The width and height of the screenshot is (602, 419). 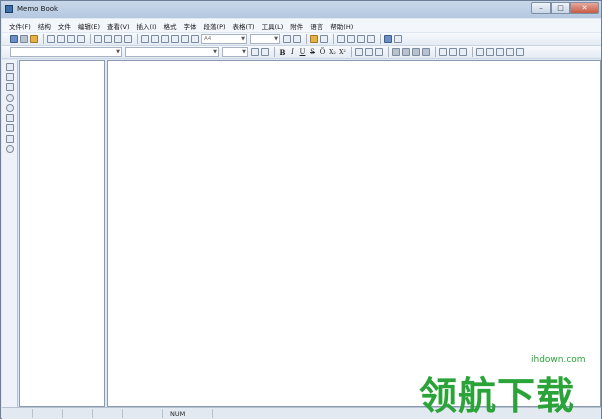 What do you see at coordinates (265, 52) in the screenshot?
I see `highlight-icon` at bounding box center [265, 52].